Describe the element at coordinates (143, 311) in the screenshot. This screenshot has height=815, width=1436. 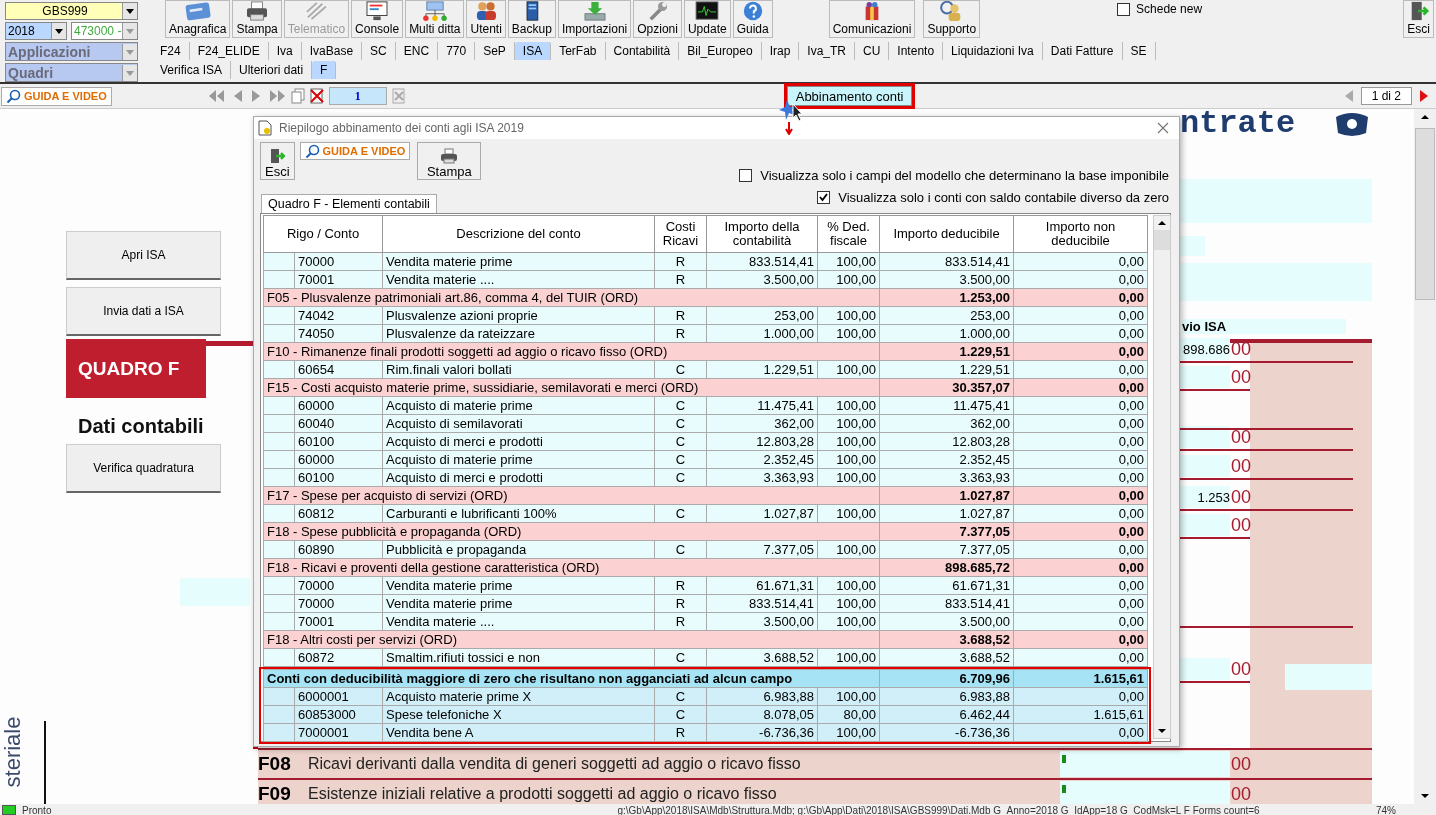
I see `send-isa-button: Invia dati a ISA` at that location.